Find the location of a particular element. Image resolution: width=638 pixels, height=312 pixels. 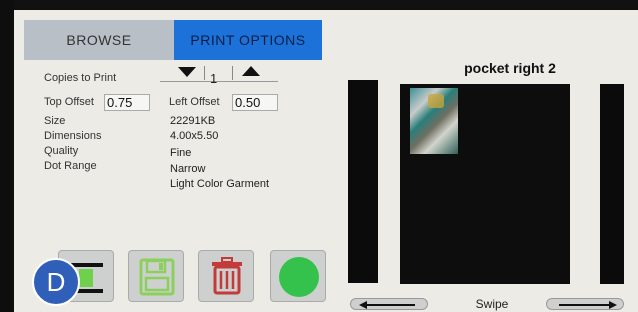

top-offset-field: 0.75 is located at coordinates (127, 102).